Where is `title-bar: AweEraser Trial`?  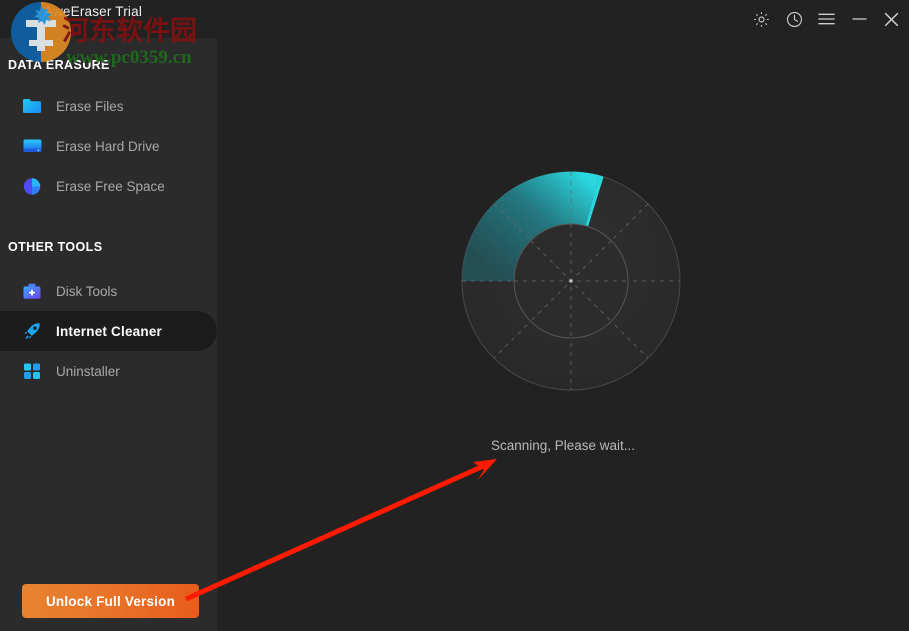 title-bar: AweEraser Trial is located at coordinates (454, 19).